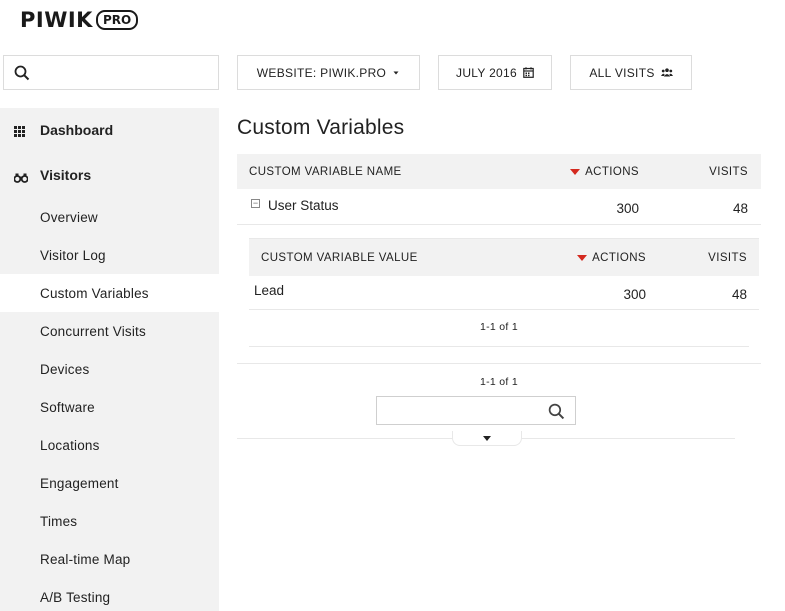 This screenshot has width=785, height=611. I want to click on date-selector-label: JULY 2016, so click(486, 72).